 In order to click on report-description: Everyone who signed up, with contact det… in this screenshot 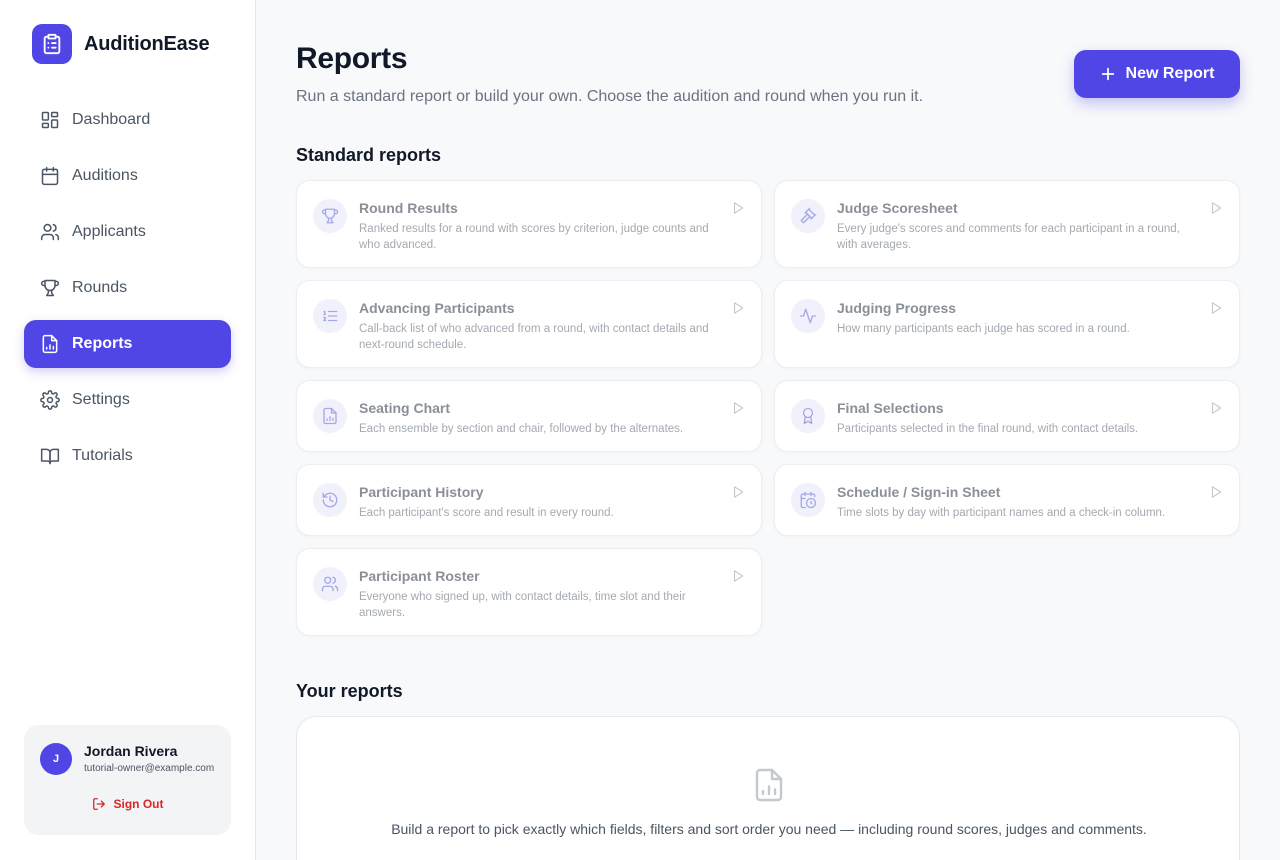, I will do `click(522, 605)`.